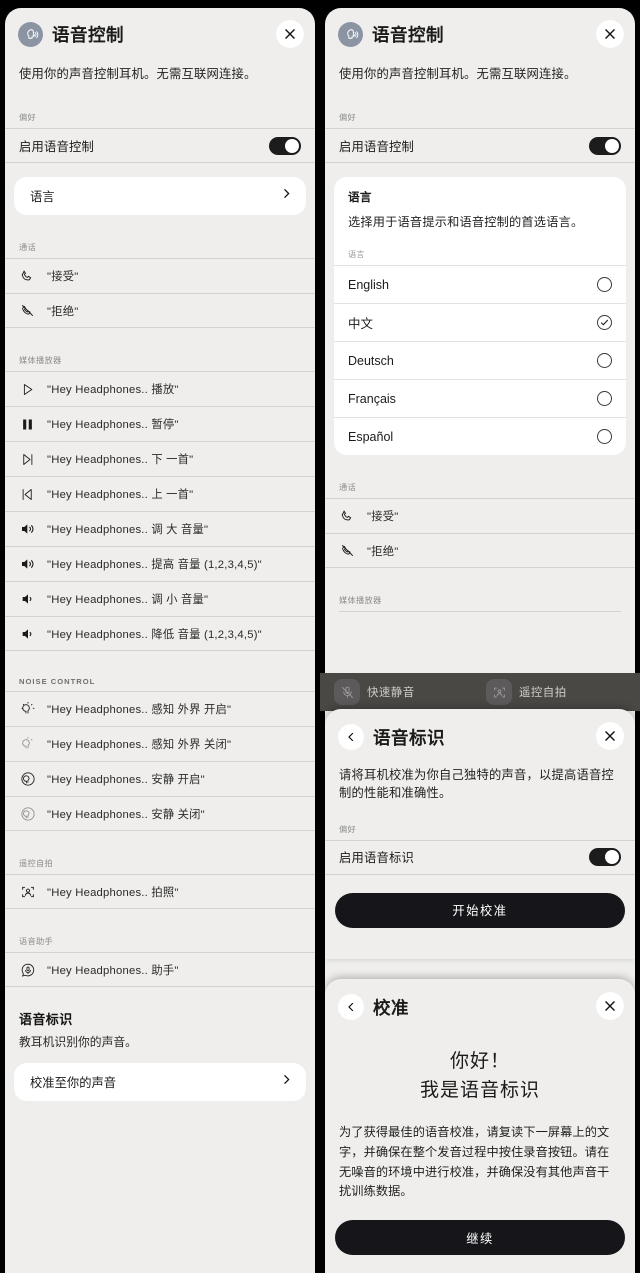 The width and height of the screenshot is (640, 1273). Describe the element at coordinates (27, 494) in the screenshot. I see `prev-track-icon` at that location.